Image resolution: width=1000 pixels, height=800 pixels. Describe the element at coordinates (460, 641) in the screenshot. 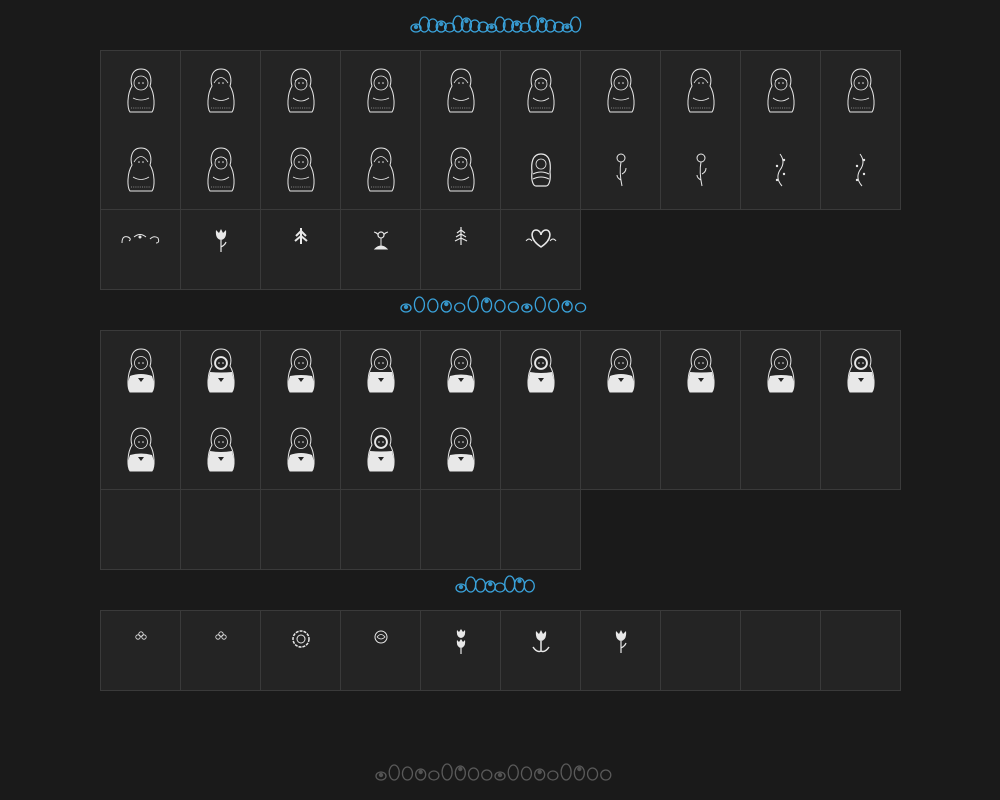

I see `tulip-stem-icon` at that location.